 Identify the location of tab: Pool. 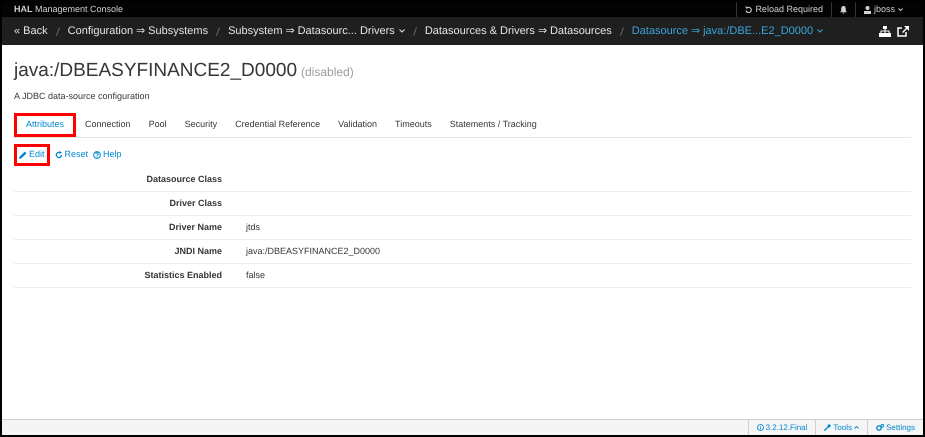
(158, 125).